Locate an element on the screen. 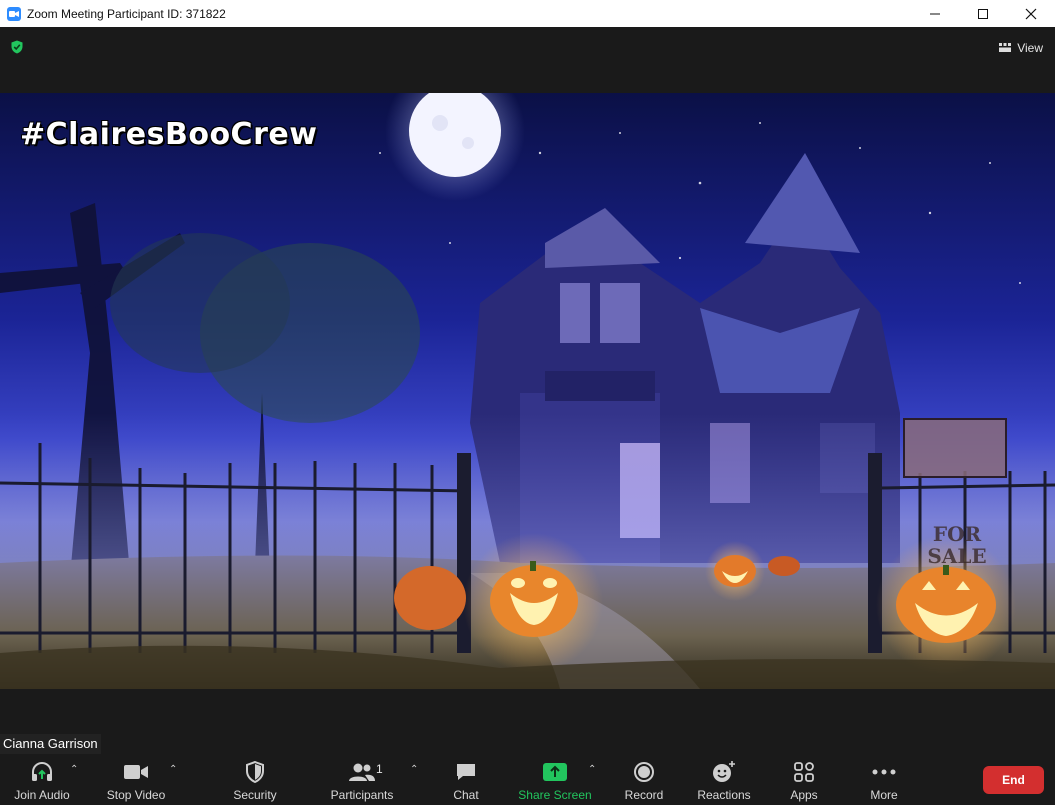  record-label: Record is located at coordinates (644, 795).